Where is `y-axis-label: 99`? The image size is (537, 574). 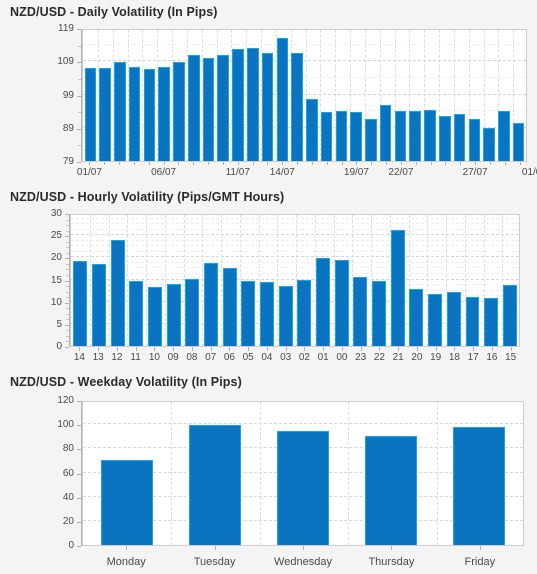
y-axis-label: 99 is located at coordinates (68, 95).